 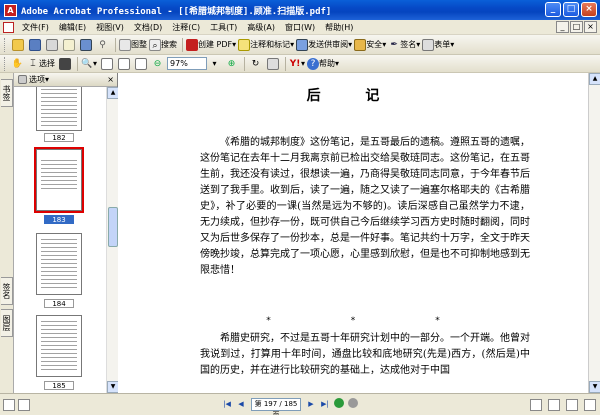 I want to click on menu-document: 文档(D), so click(x=148, y=27).